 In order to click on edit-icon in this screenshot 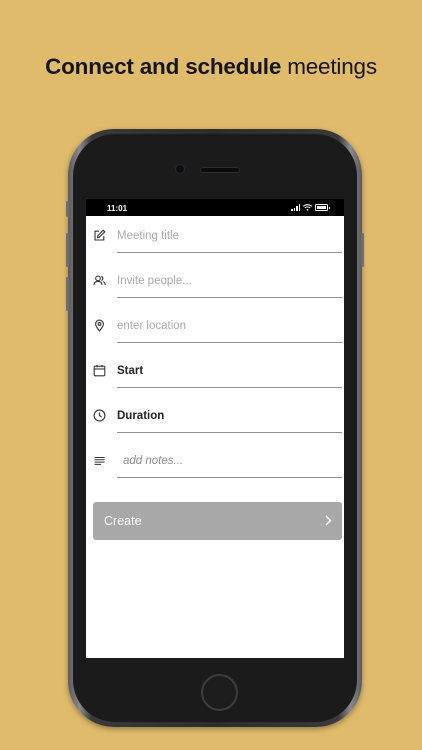, I will do `click(99, 235)`.